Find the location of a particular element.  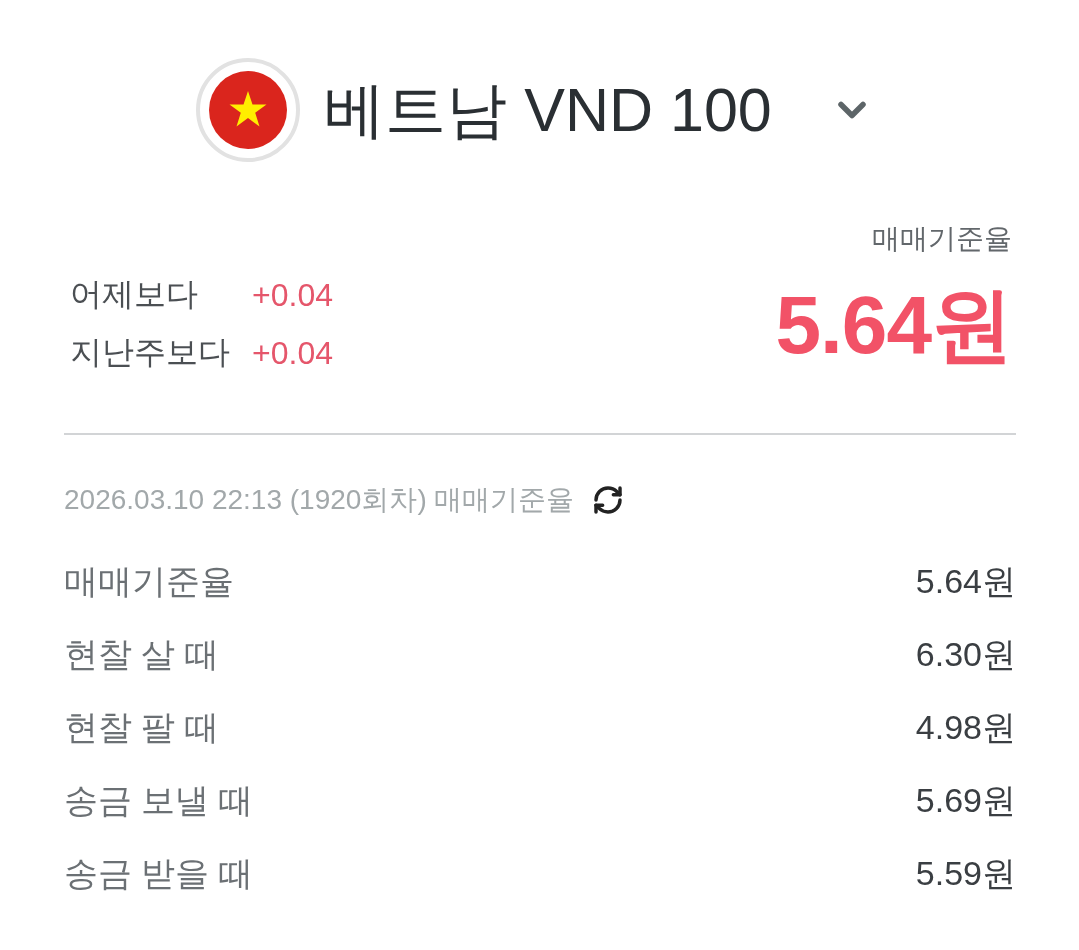

rate-row-value: 5.59원 is located at coordinates (965, 873).